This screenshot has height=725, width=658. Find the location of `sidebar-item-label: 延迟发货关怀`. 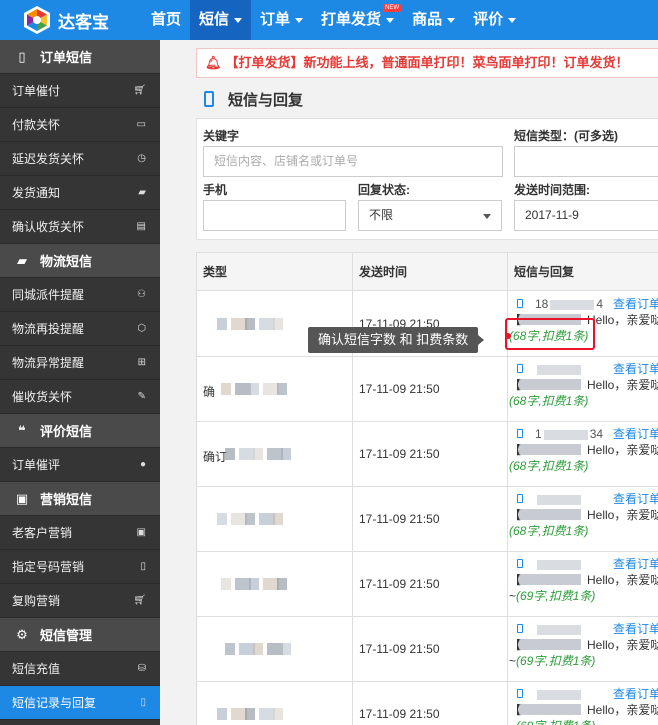

sidebar-item-label: 延迟发货关怀 is located at coordinates (48, 159).